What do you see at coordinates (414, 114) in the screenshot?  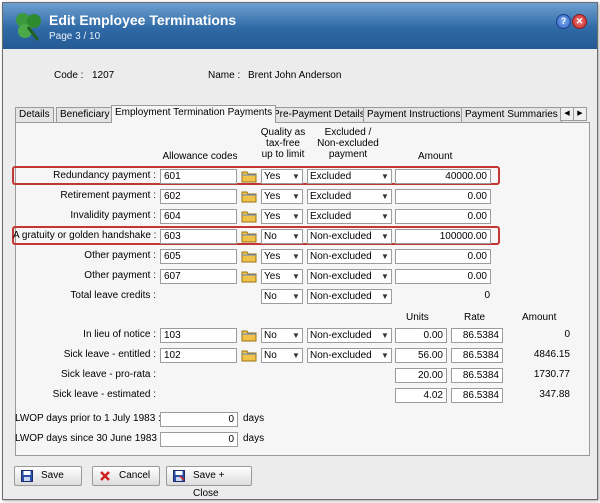 I see `tab-payment-instructions: Payment Instructions` at bounding box center [414, 114].